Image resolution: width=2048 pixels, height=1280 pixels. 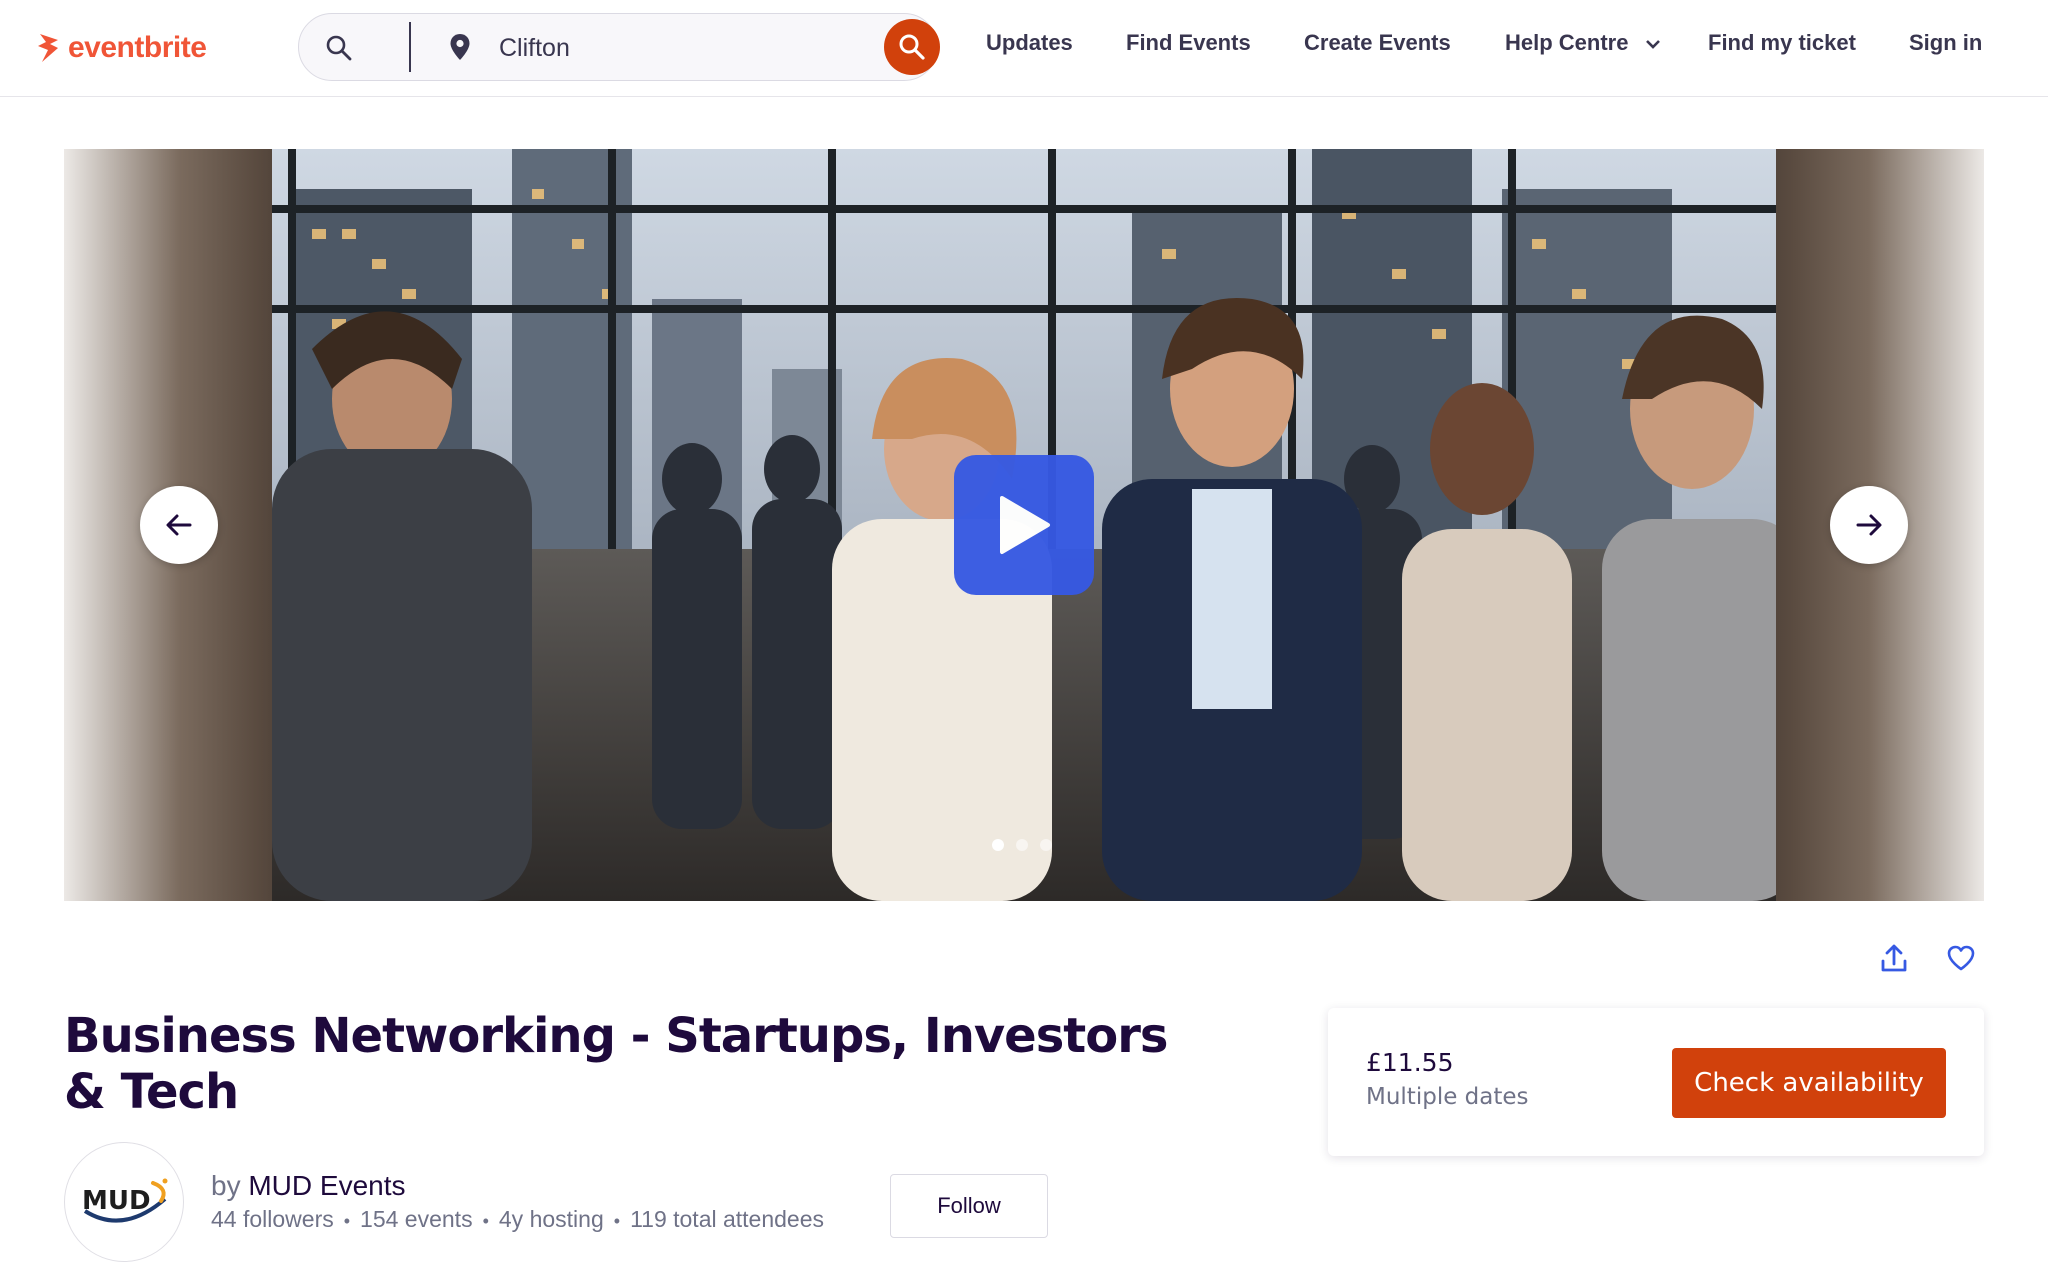 I want to click on chevron-down-icon, so click(x=1652, y=45).